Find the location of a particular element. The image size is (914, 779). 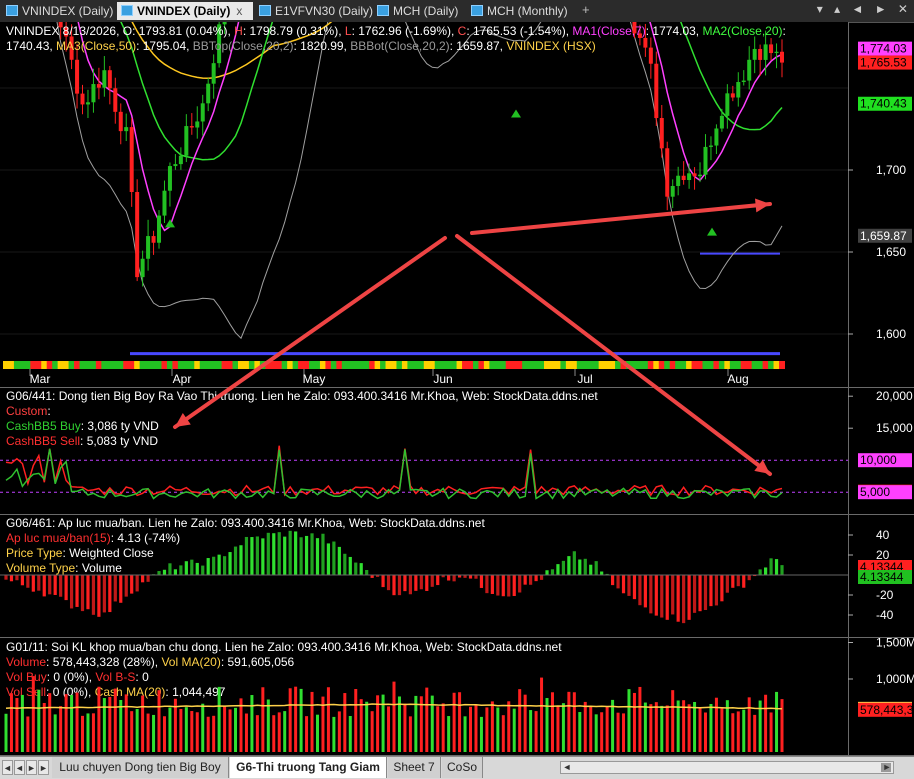

sheet-tab-g6-thi-truong: G6-Thi truong Tang Giam is located at coordinates (308, 767).